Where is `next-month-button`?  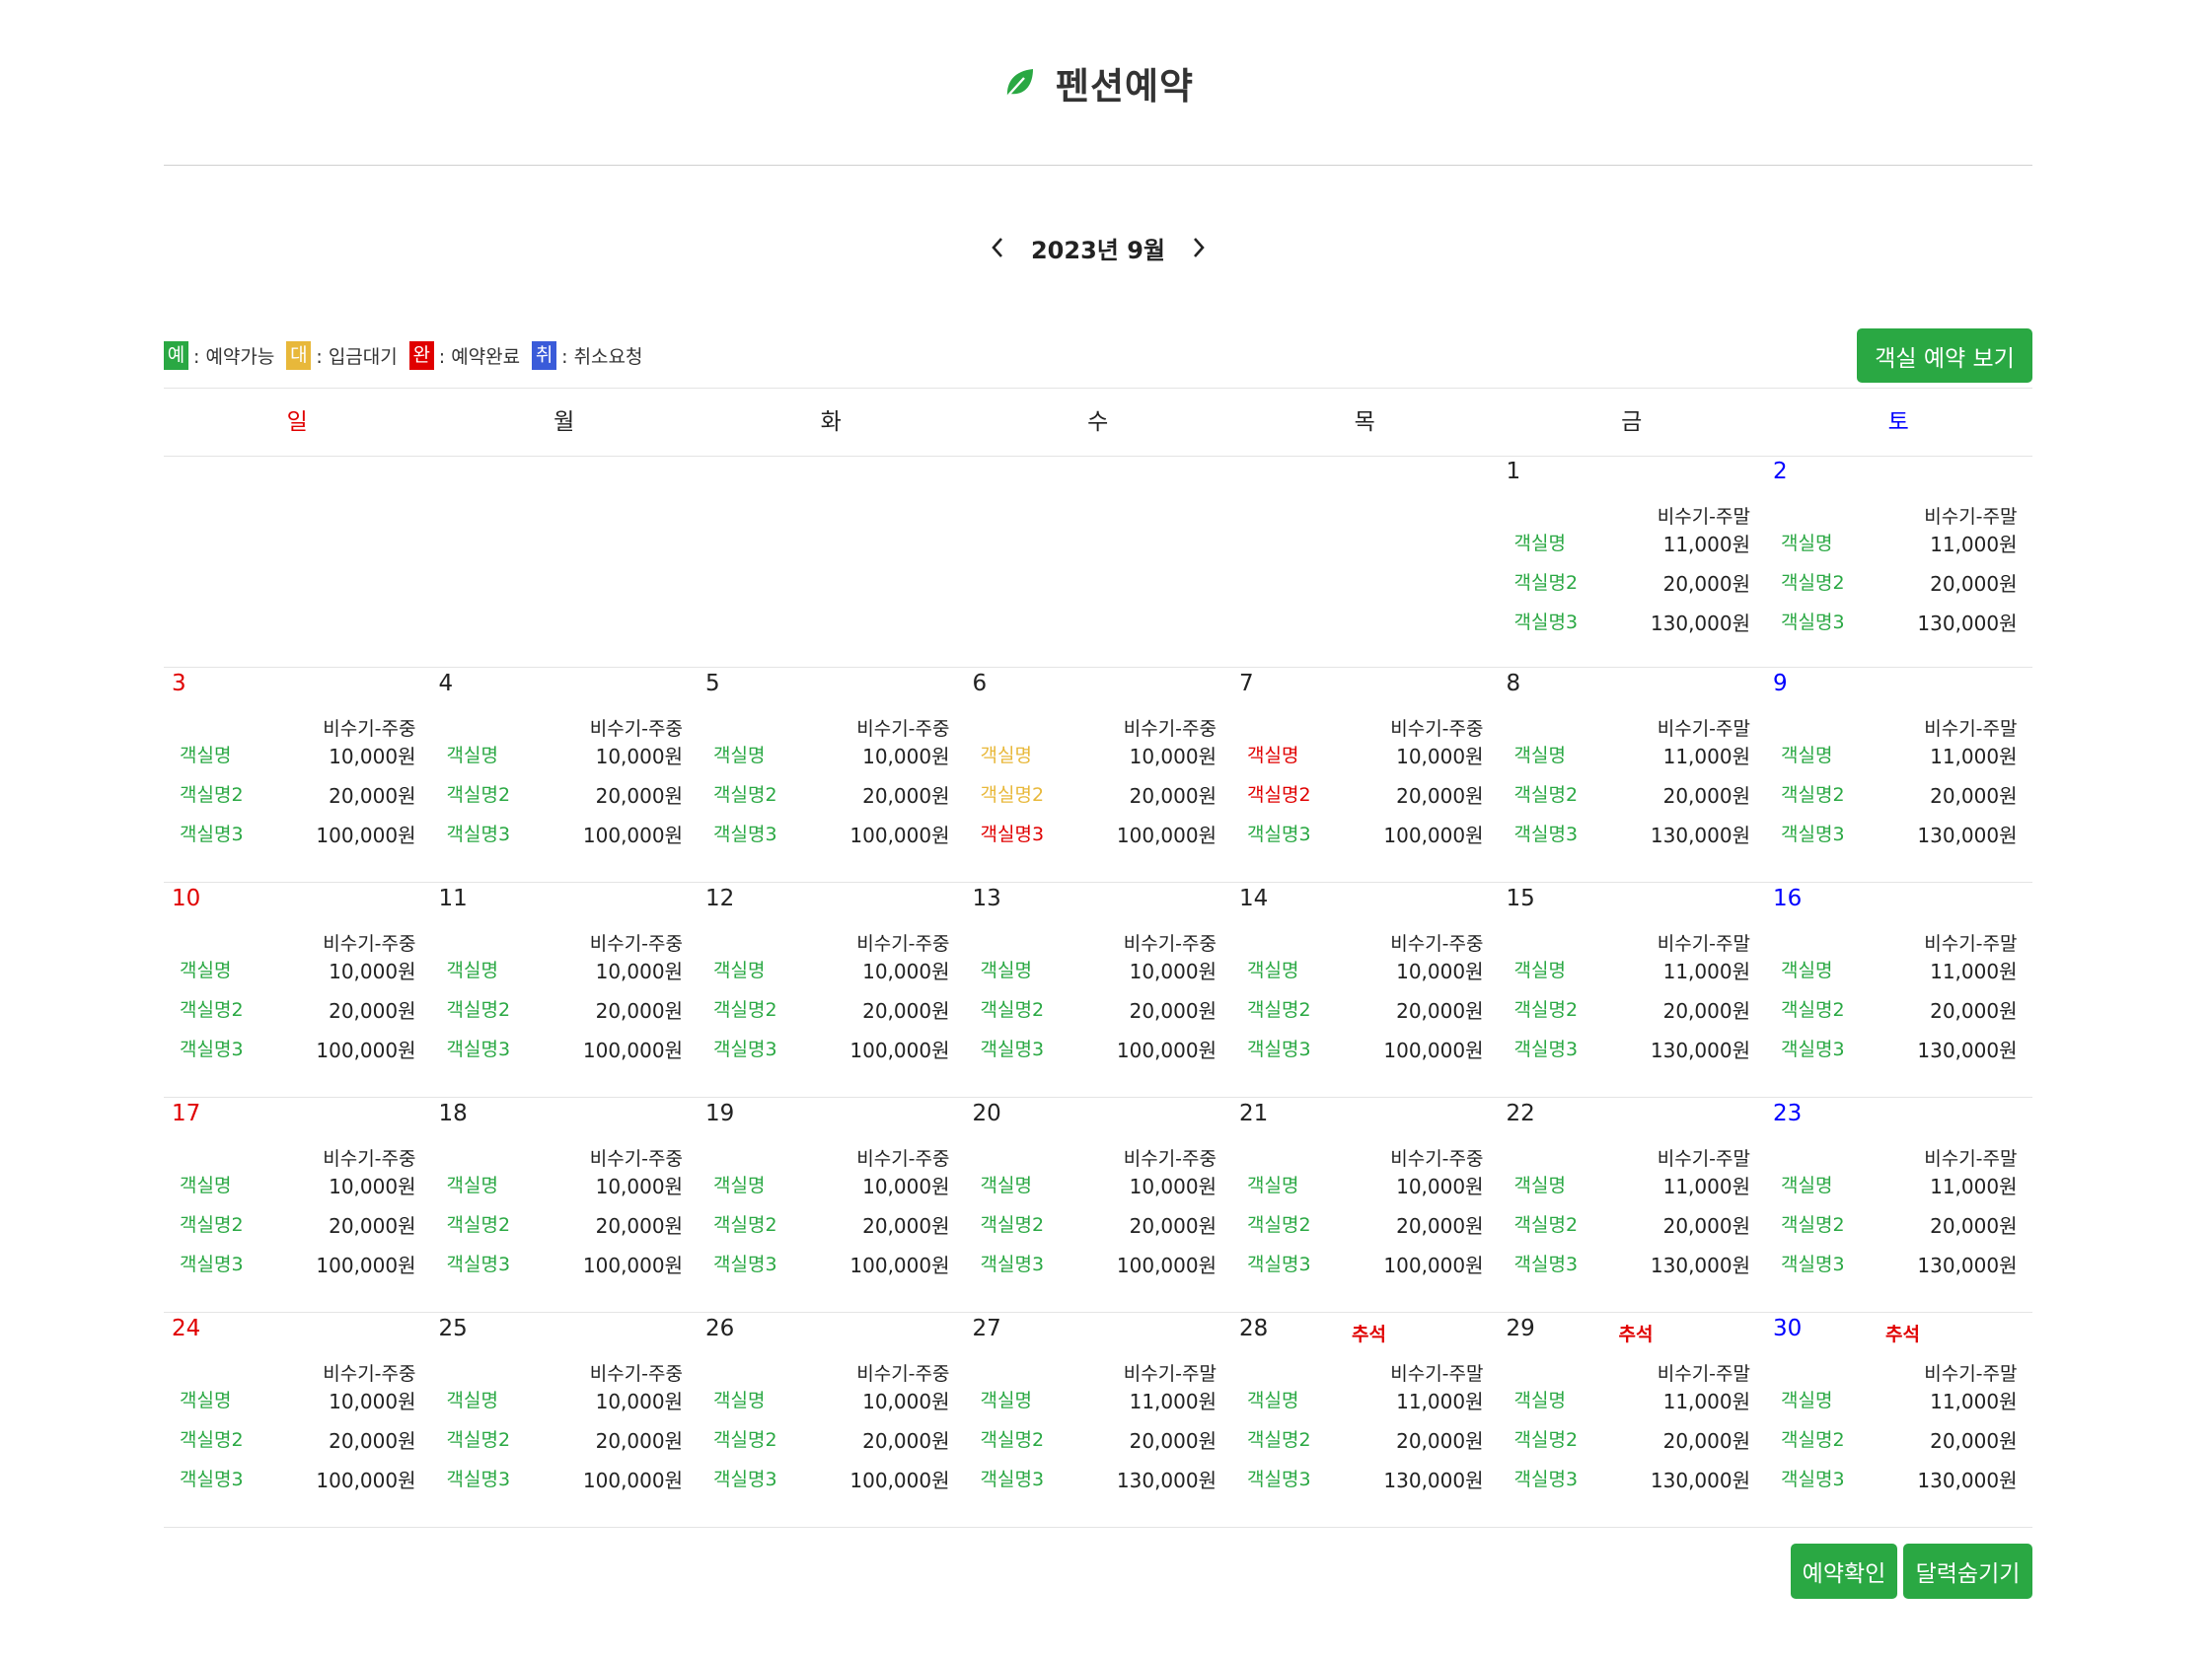 next-month-button is located at coordinates (1198, 247).